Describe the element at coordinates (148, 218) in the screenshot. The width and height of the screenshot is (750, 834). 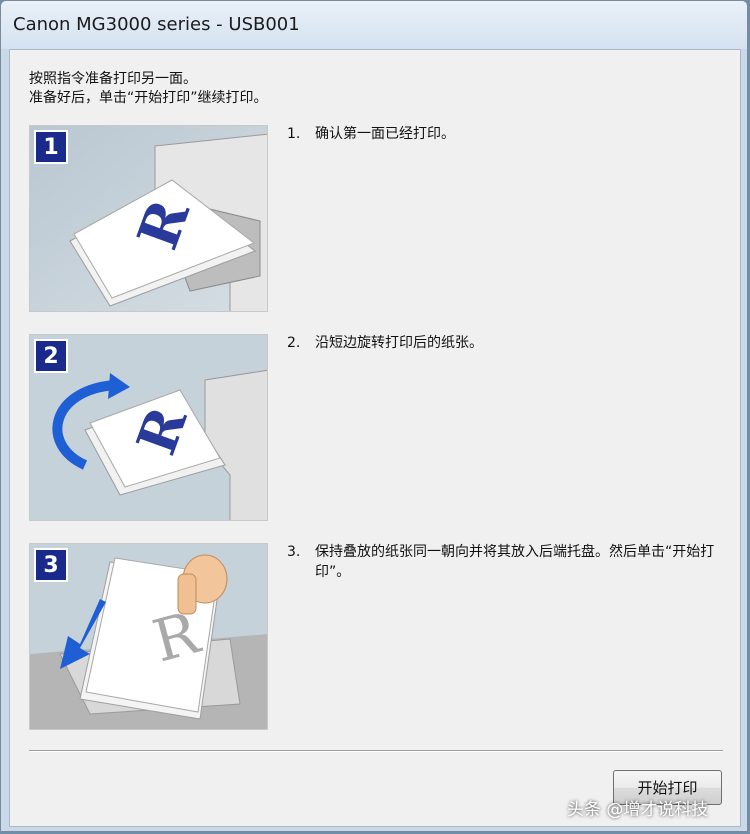
I see `step-1-illustration: R 1` at that location.